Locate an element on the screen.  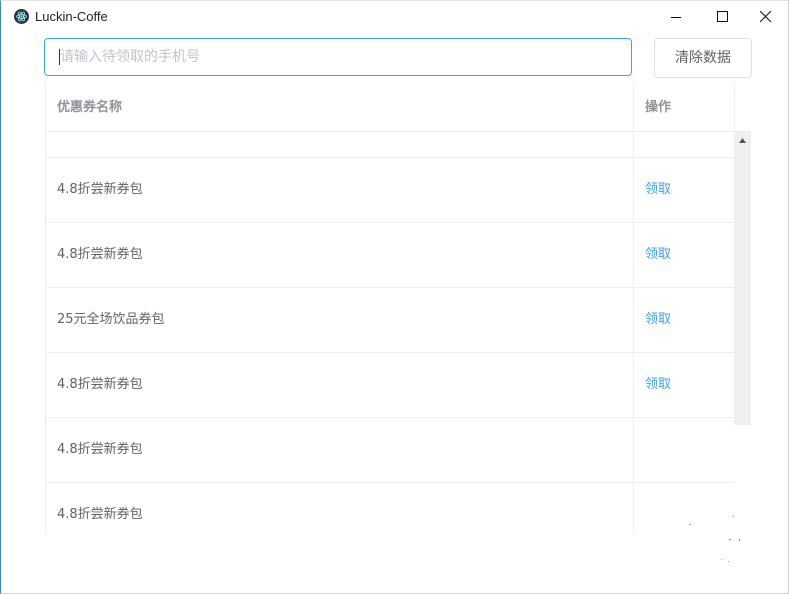
close-button is located at coordinates (766, 17).